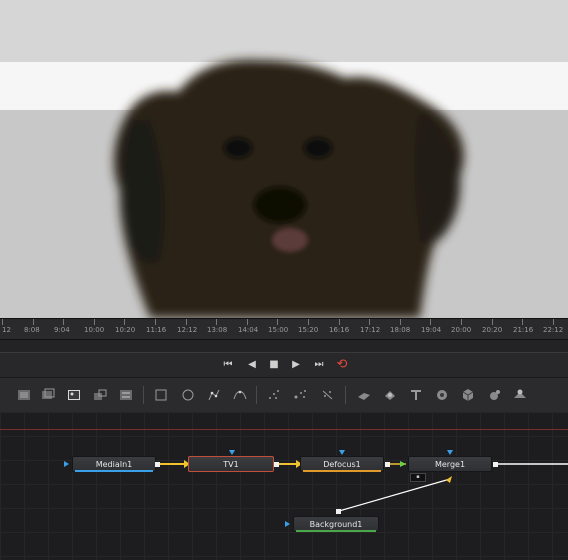 The width and height of the screenshot is (568, 560). Describe the element at coordinates (74, 395) in the screenshot. I see `image-icon` at that location.